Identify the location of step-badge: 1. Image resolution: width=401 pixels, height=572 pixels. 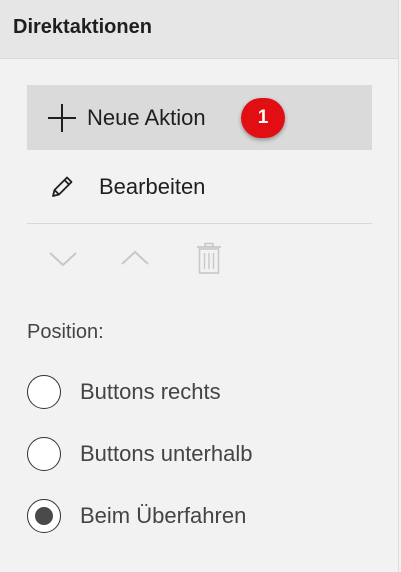
(263, 118).